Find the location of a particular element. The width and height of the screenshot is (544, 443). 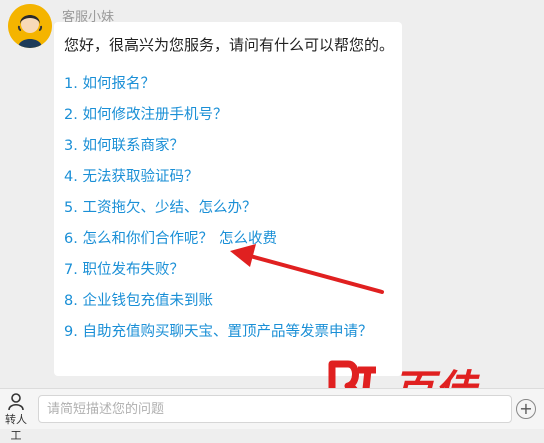

customer-service-agent-avatar-icon is located at coordinates (30, 26).